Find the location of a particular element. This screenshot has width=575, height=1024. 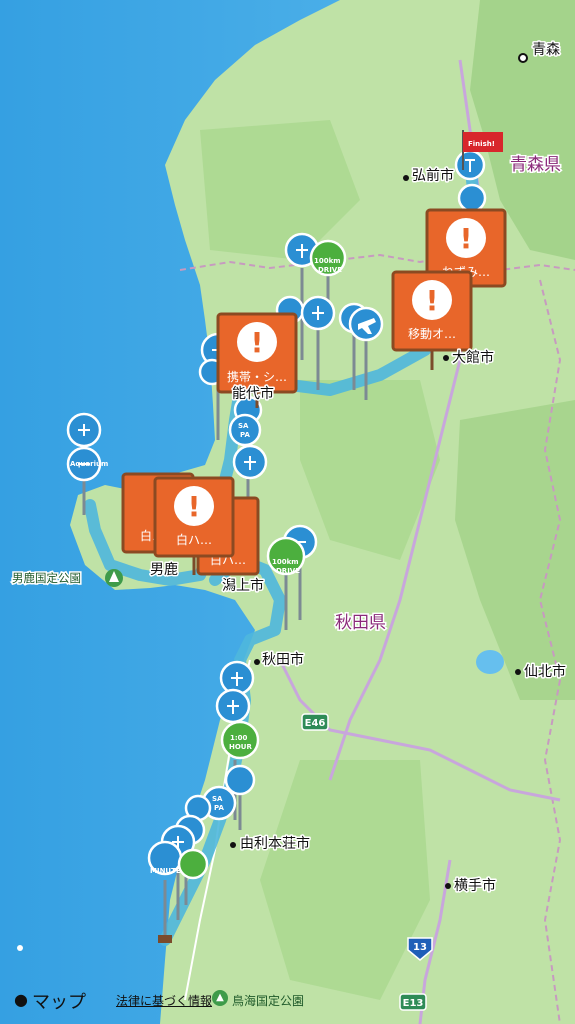

city-label-noshiro: 能代市 is located at coordinates (253, 393).